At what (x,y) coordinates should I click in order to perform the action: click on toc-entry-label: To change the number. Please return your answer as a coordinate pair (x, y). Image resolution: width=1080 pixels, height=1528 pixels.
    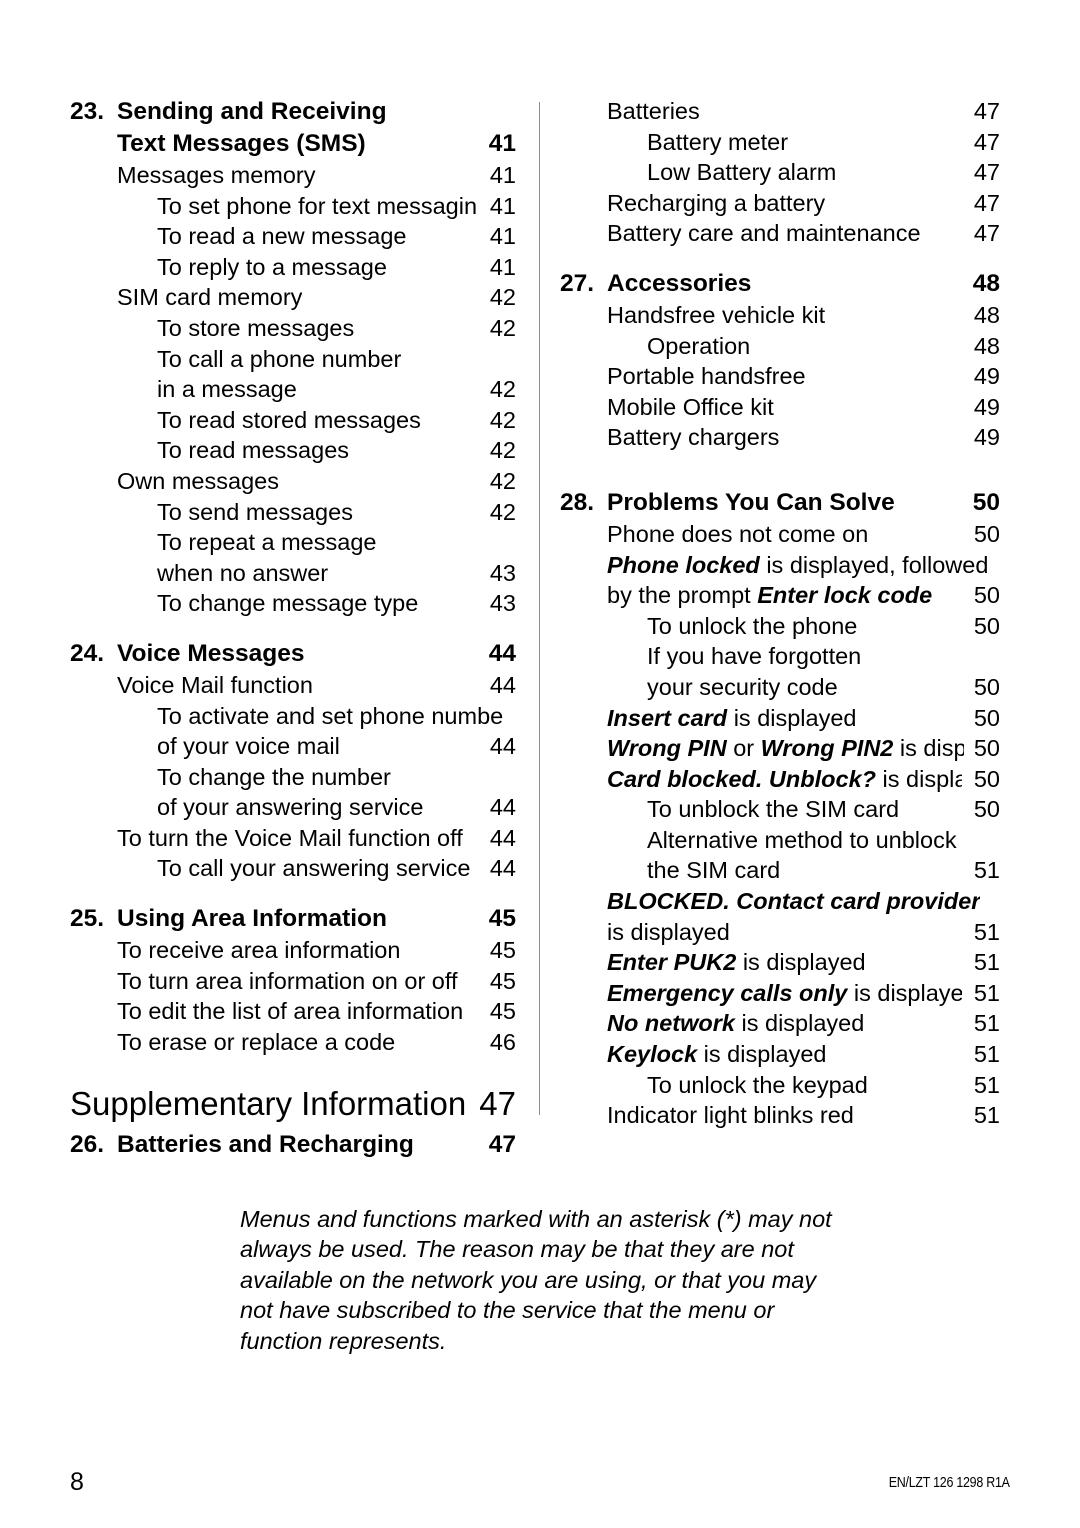
    Looking at the image, I should click on (274, 776).